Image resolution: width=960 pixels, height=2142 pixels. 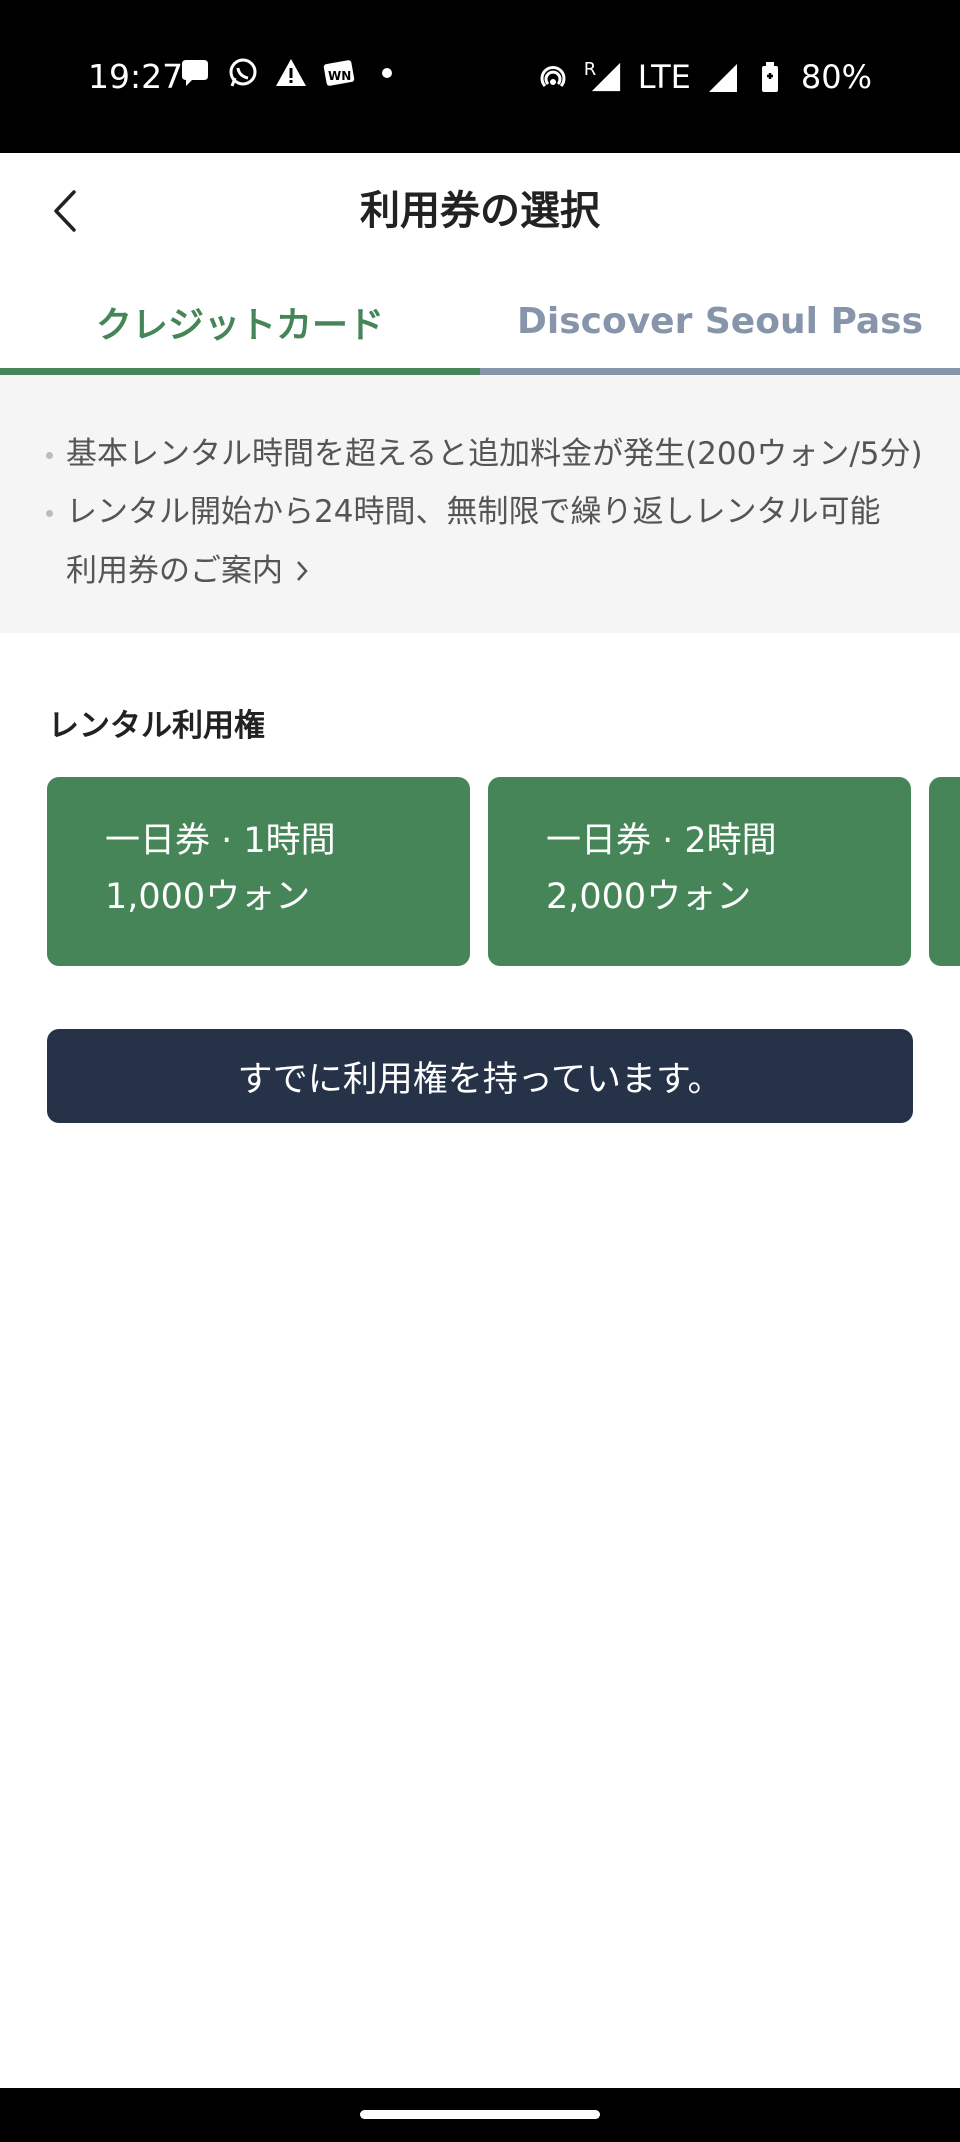 I want to click on dot-icon, so click(x=387, y=73).